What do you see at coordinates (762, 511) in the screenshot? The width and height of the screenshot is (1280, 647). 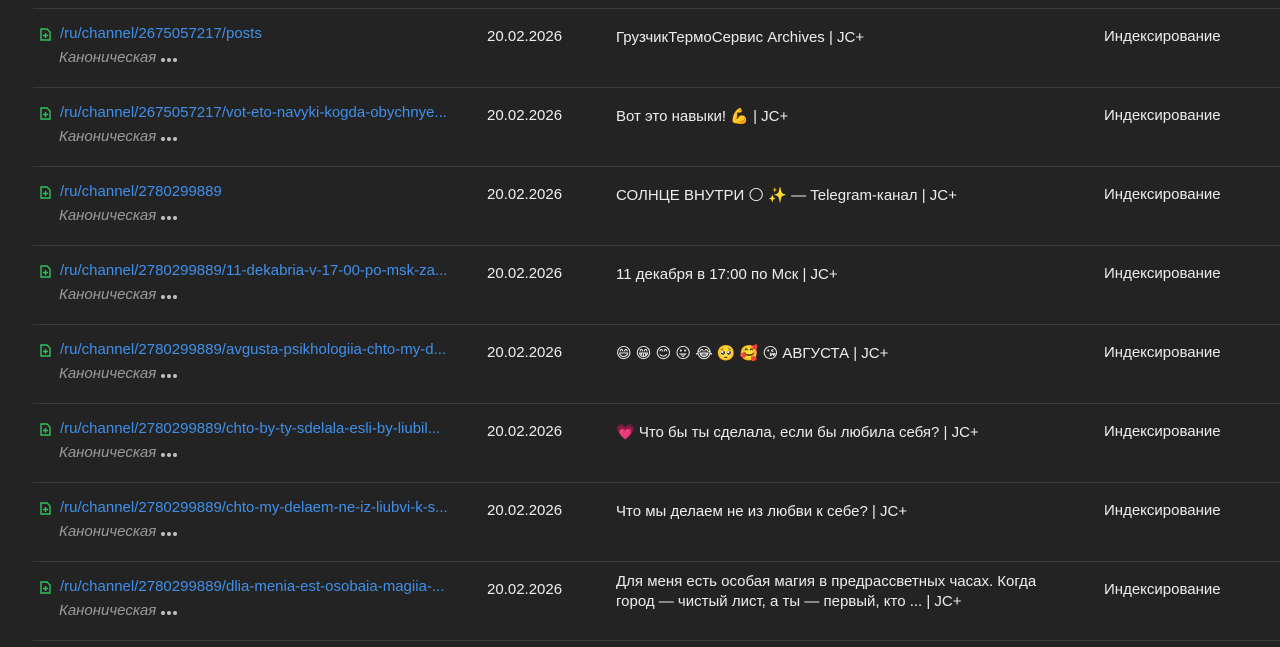 I see `title-cell: Что мы делаем не из любви к себе? | JC+` at bounding box center [762, 511].